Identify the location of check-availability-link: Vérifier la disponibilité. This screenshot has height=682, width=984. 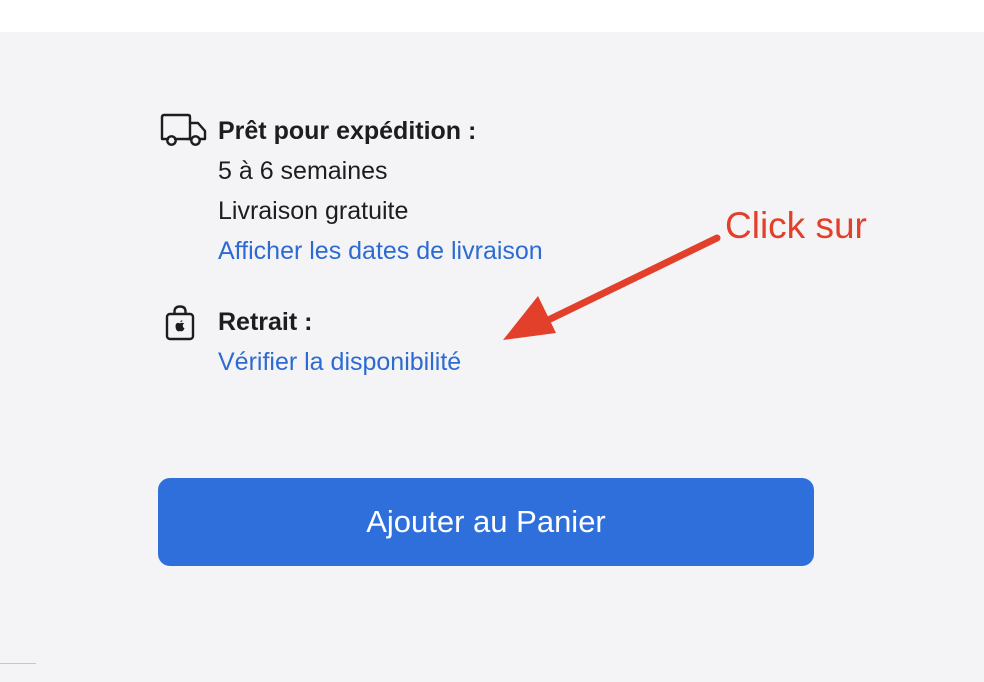
(339, 362).